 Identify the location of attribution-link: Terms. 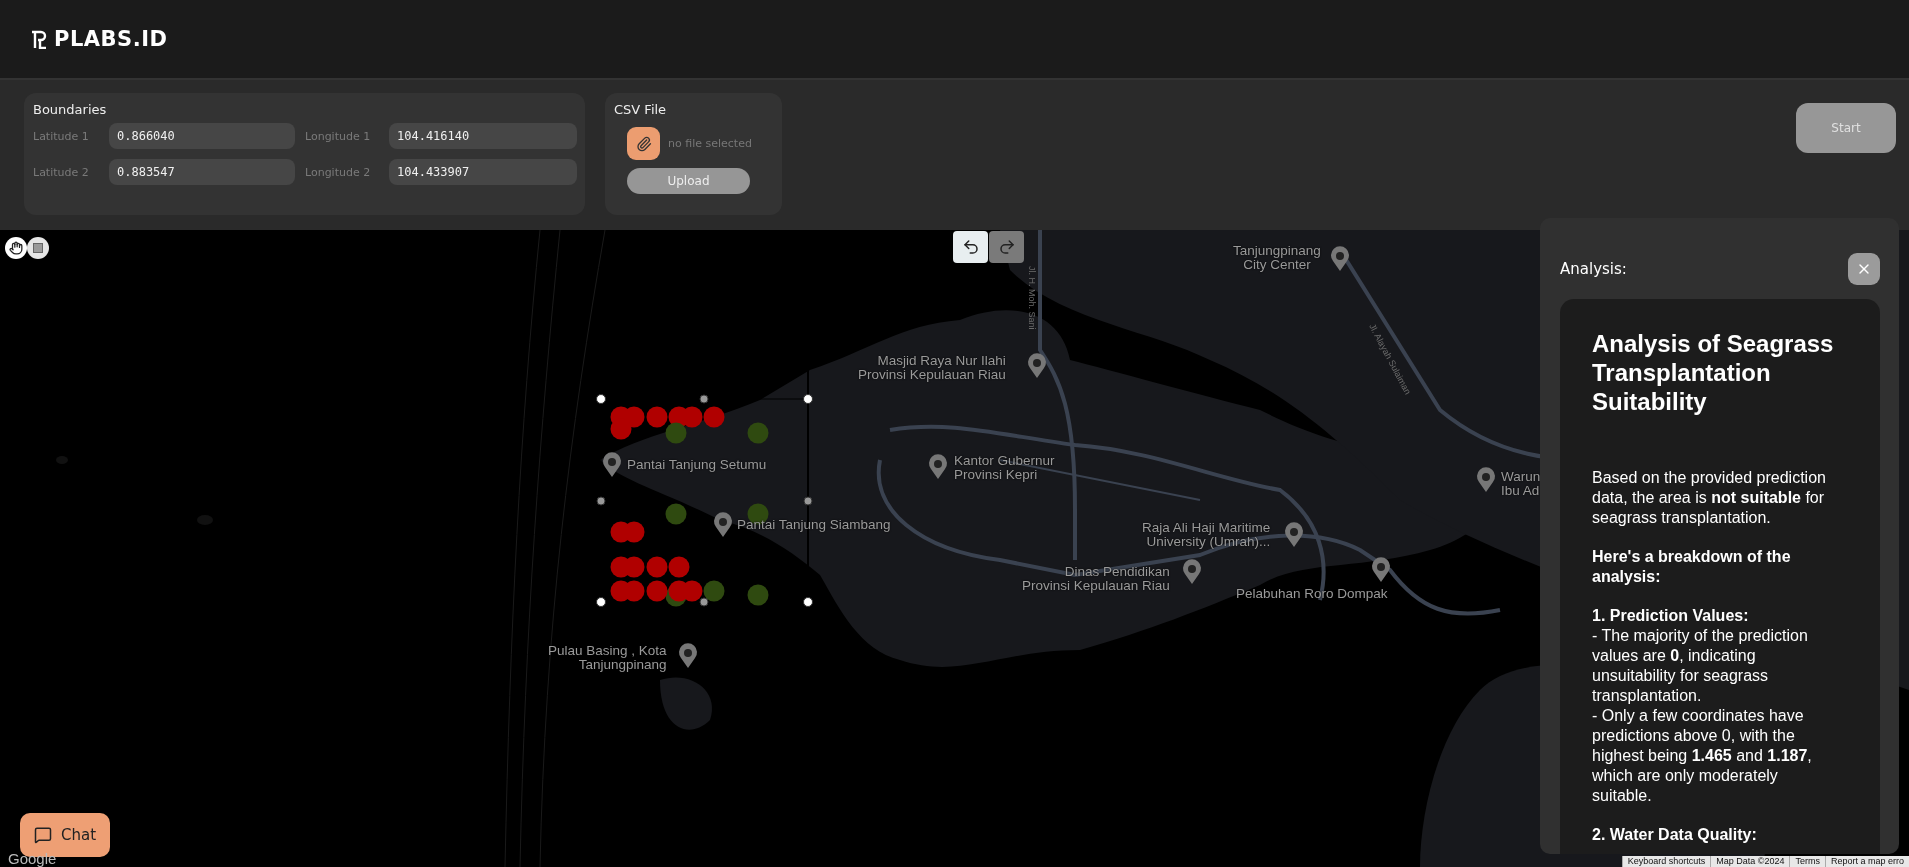
(1807, 861).